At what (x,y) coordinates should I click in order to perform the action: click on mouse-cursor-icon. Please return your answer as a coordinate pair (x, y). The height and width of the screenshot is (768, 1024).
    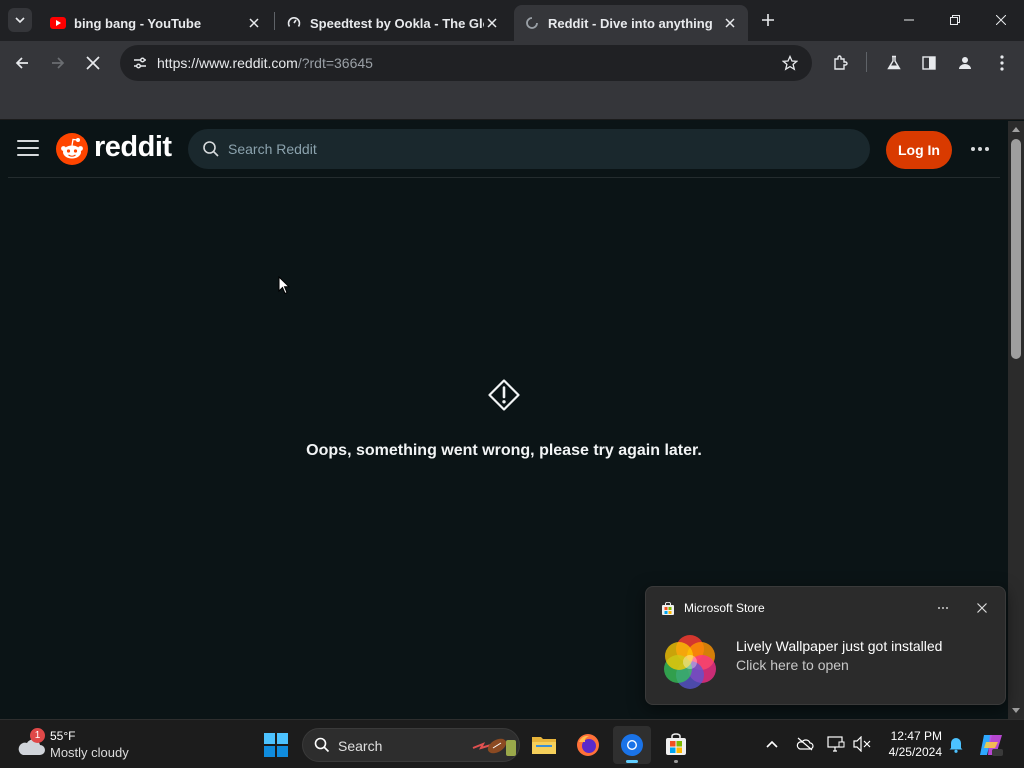
    Looking at the image, I should click on (284, 285).